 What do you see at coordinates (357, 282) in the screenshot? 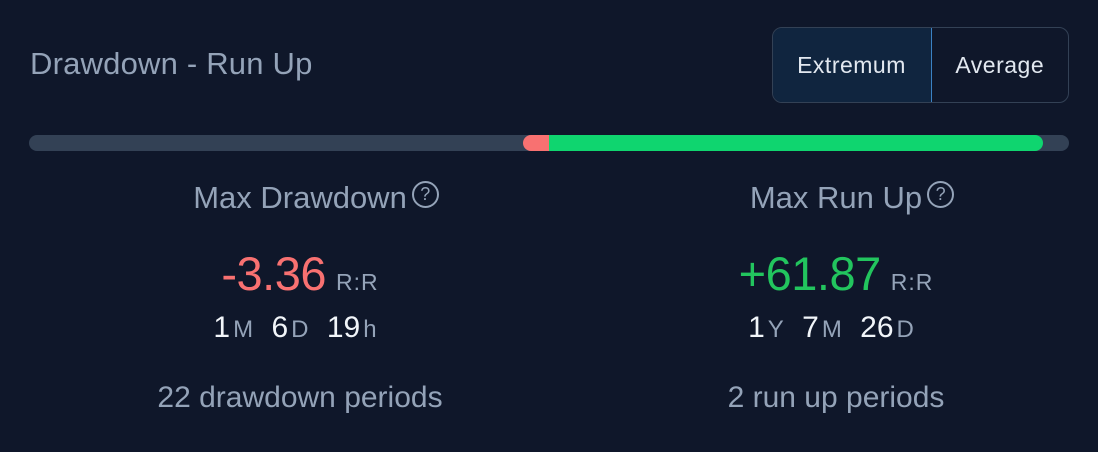
I see `drawdown-unit: R:R` at bounding box center [357, 282].